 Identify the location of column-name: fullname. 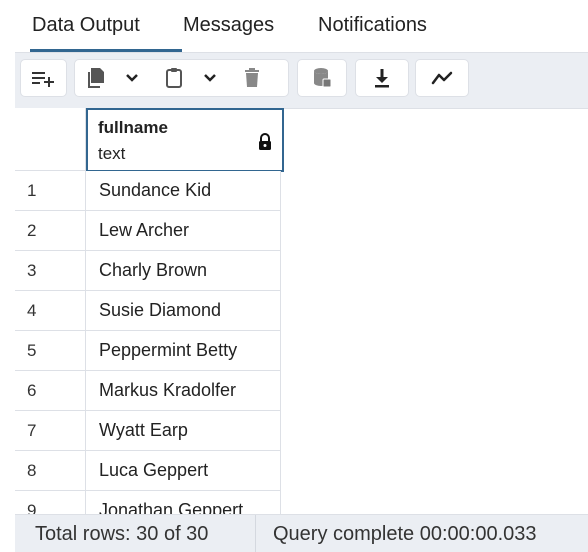
(133, 127).